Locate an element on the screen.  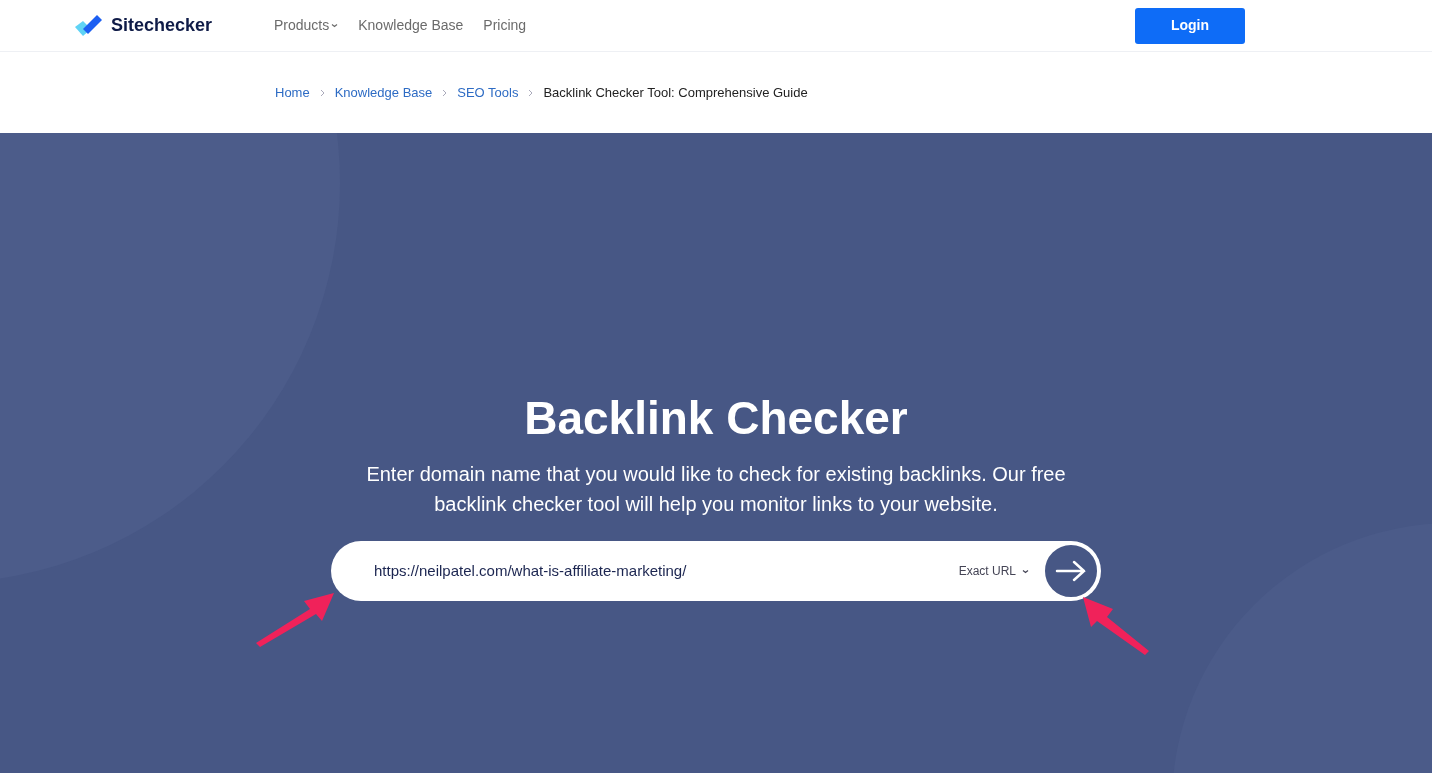
breadcrumb-link: Home is located at coordinates (292, 92).